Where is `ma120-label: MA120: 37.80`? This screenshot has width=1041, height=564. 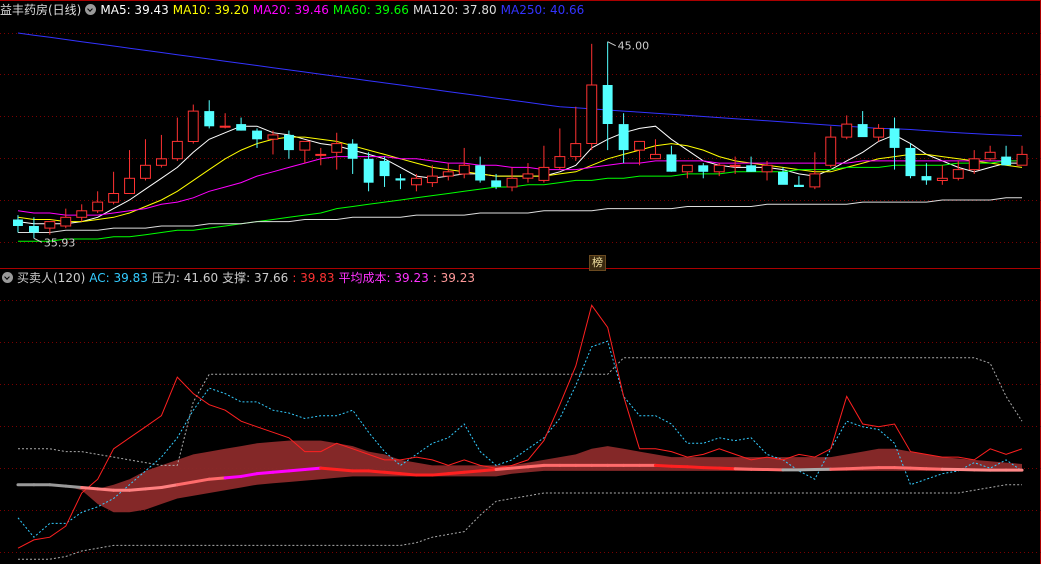 ma120-label: MA120: 37.80 is located at coordinates (454, 10).